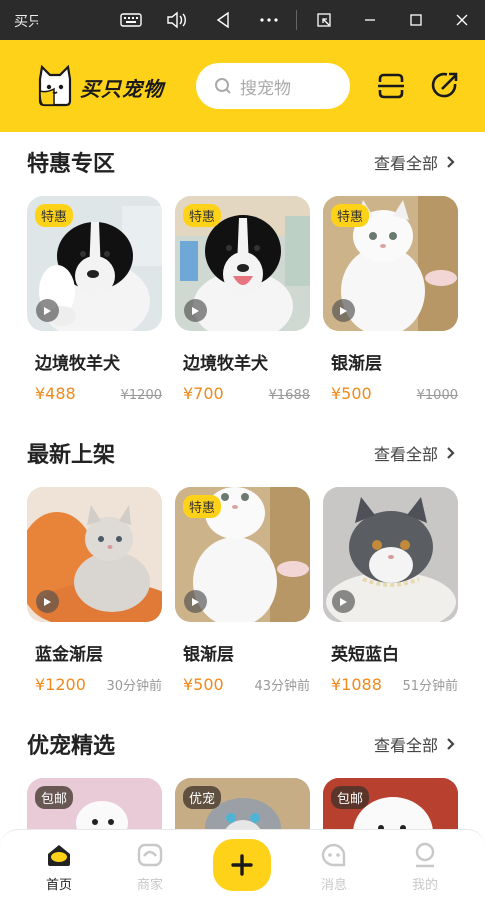  I want to click on search-placeholder: 搜宠物, so click(265, 88).